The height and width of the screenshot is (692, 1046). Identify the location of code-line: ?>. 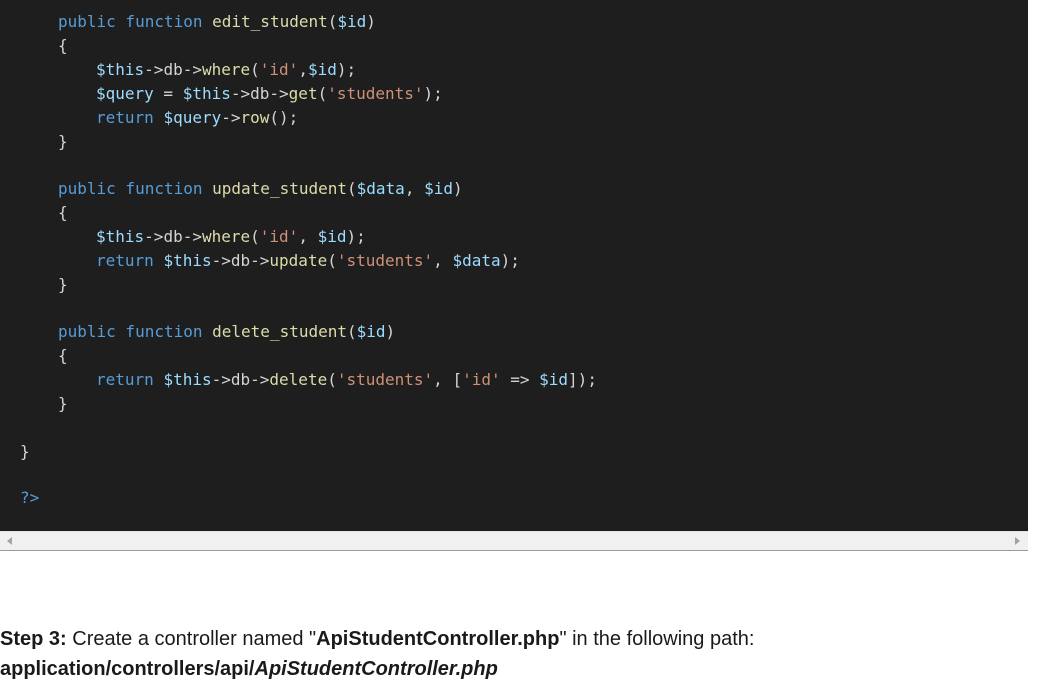
(29, 498).